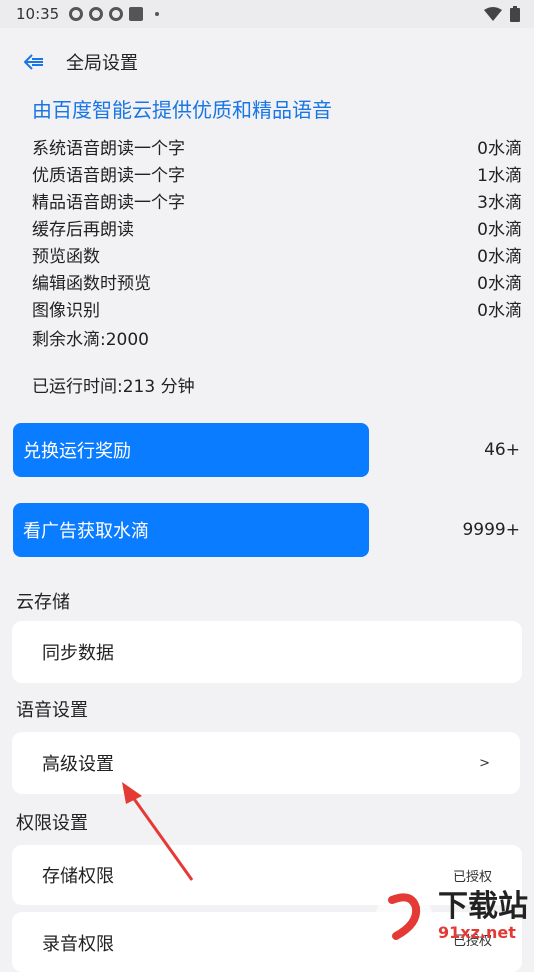  Describe the element at coordinates (472, 877) in the screenshot. I see `storage-permission-status: 已授权` at that location.